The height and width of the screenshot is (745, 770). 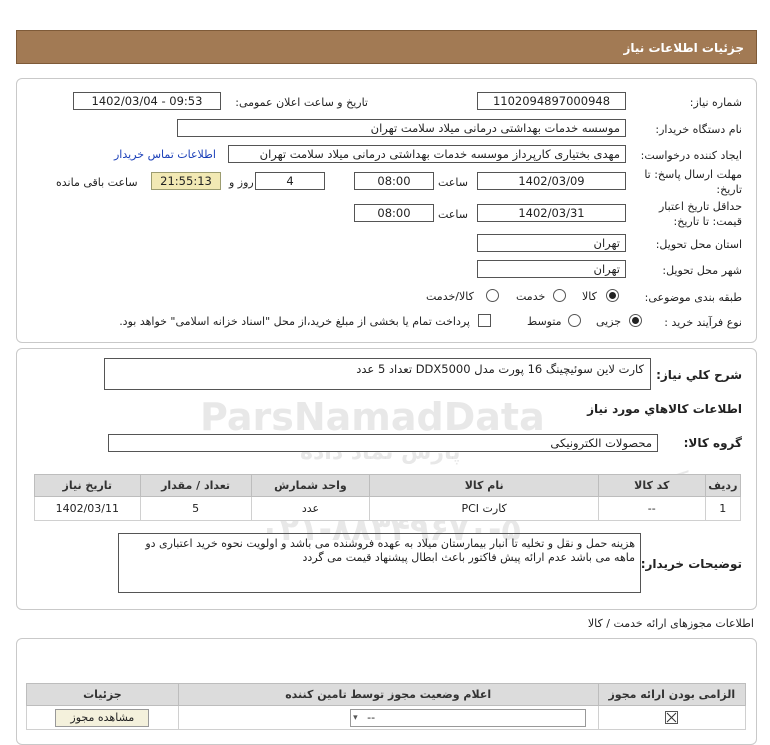 I want to click on requester-label: ایجاد کننده درخواست:, so click(x=691, y=155).